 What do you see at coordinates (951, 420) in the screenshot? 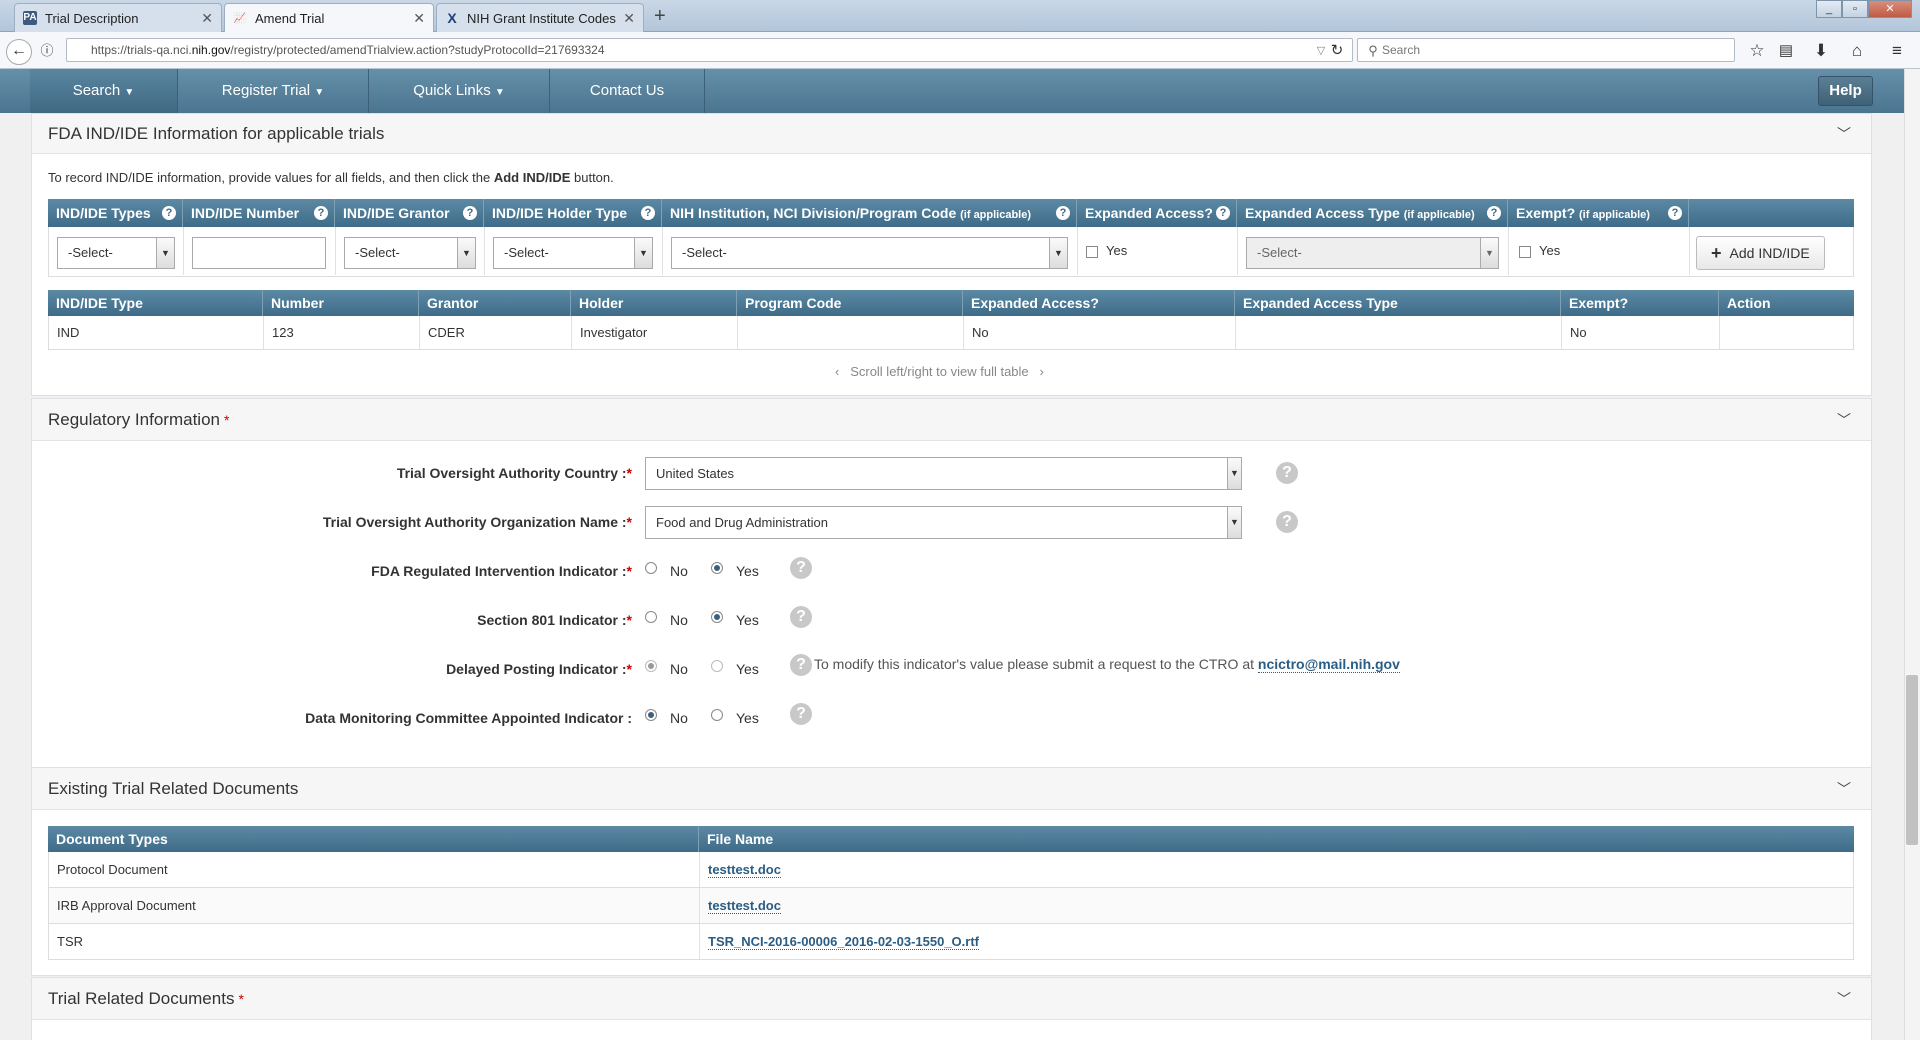
I see `regulatory-panel-header: Regulatory Information * ﹀` at bounding box center [951, 420].